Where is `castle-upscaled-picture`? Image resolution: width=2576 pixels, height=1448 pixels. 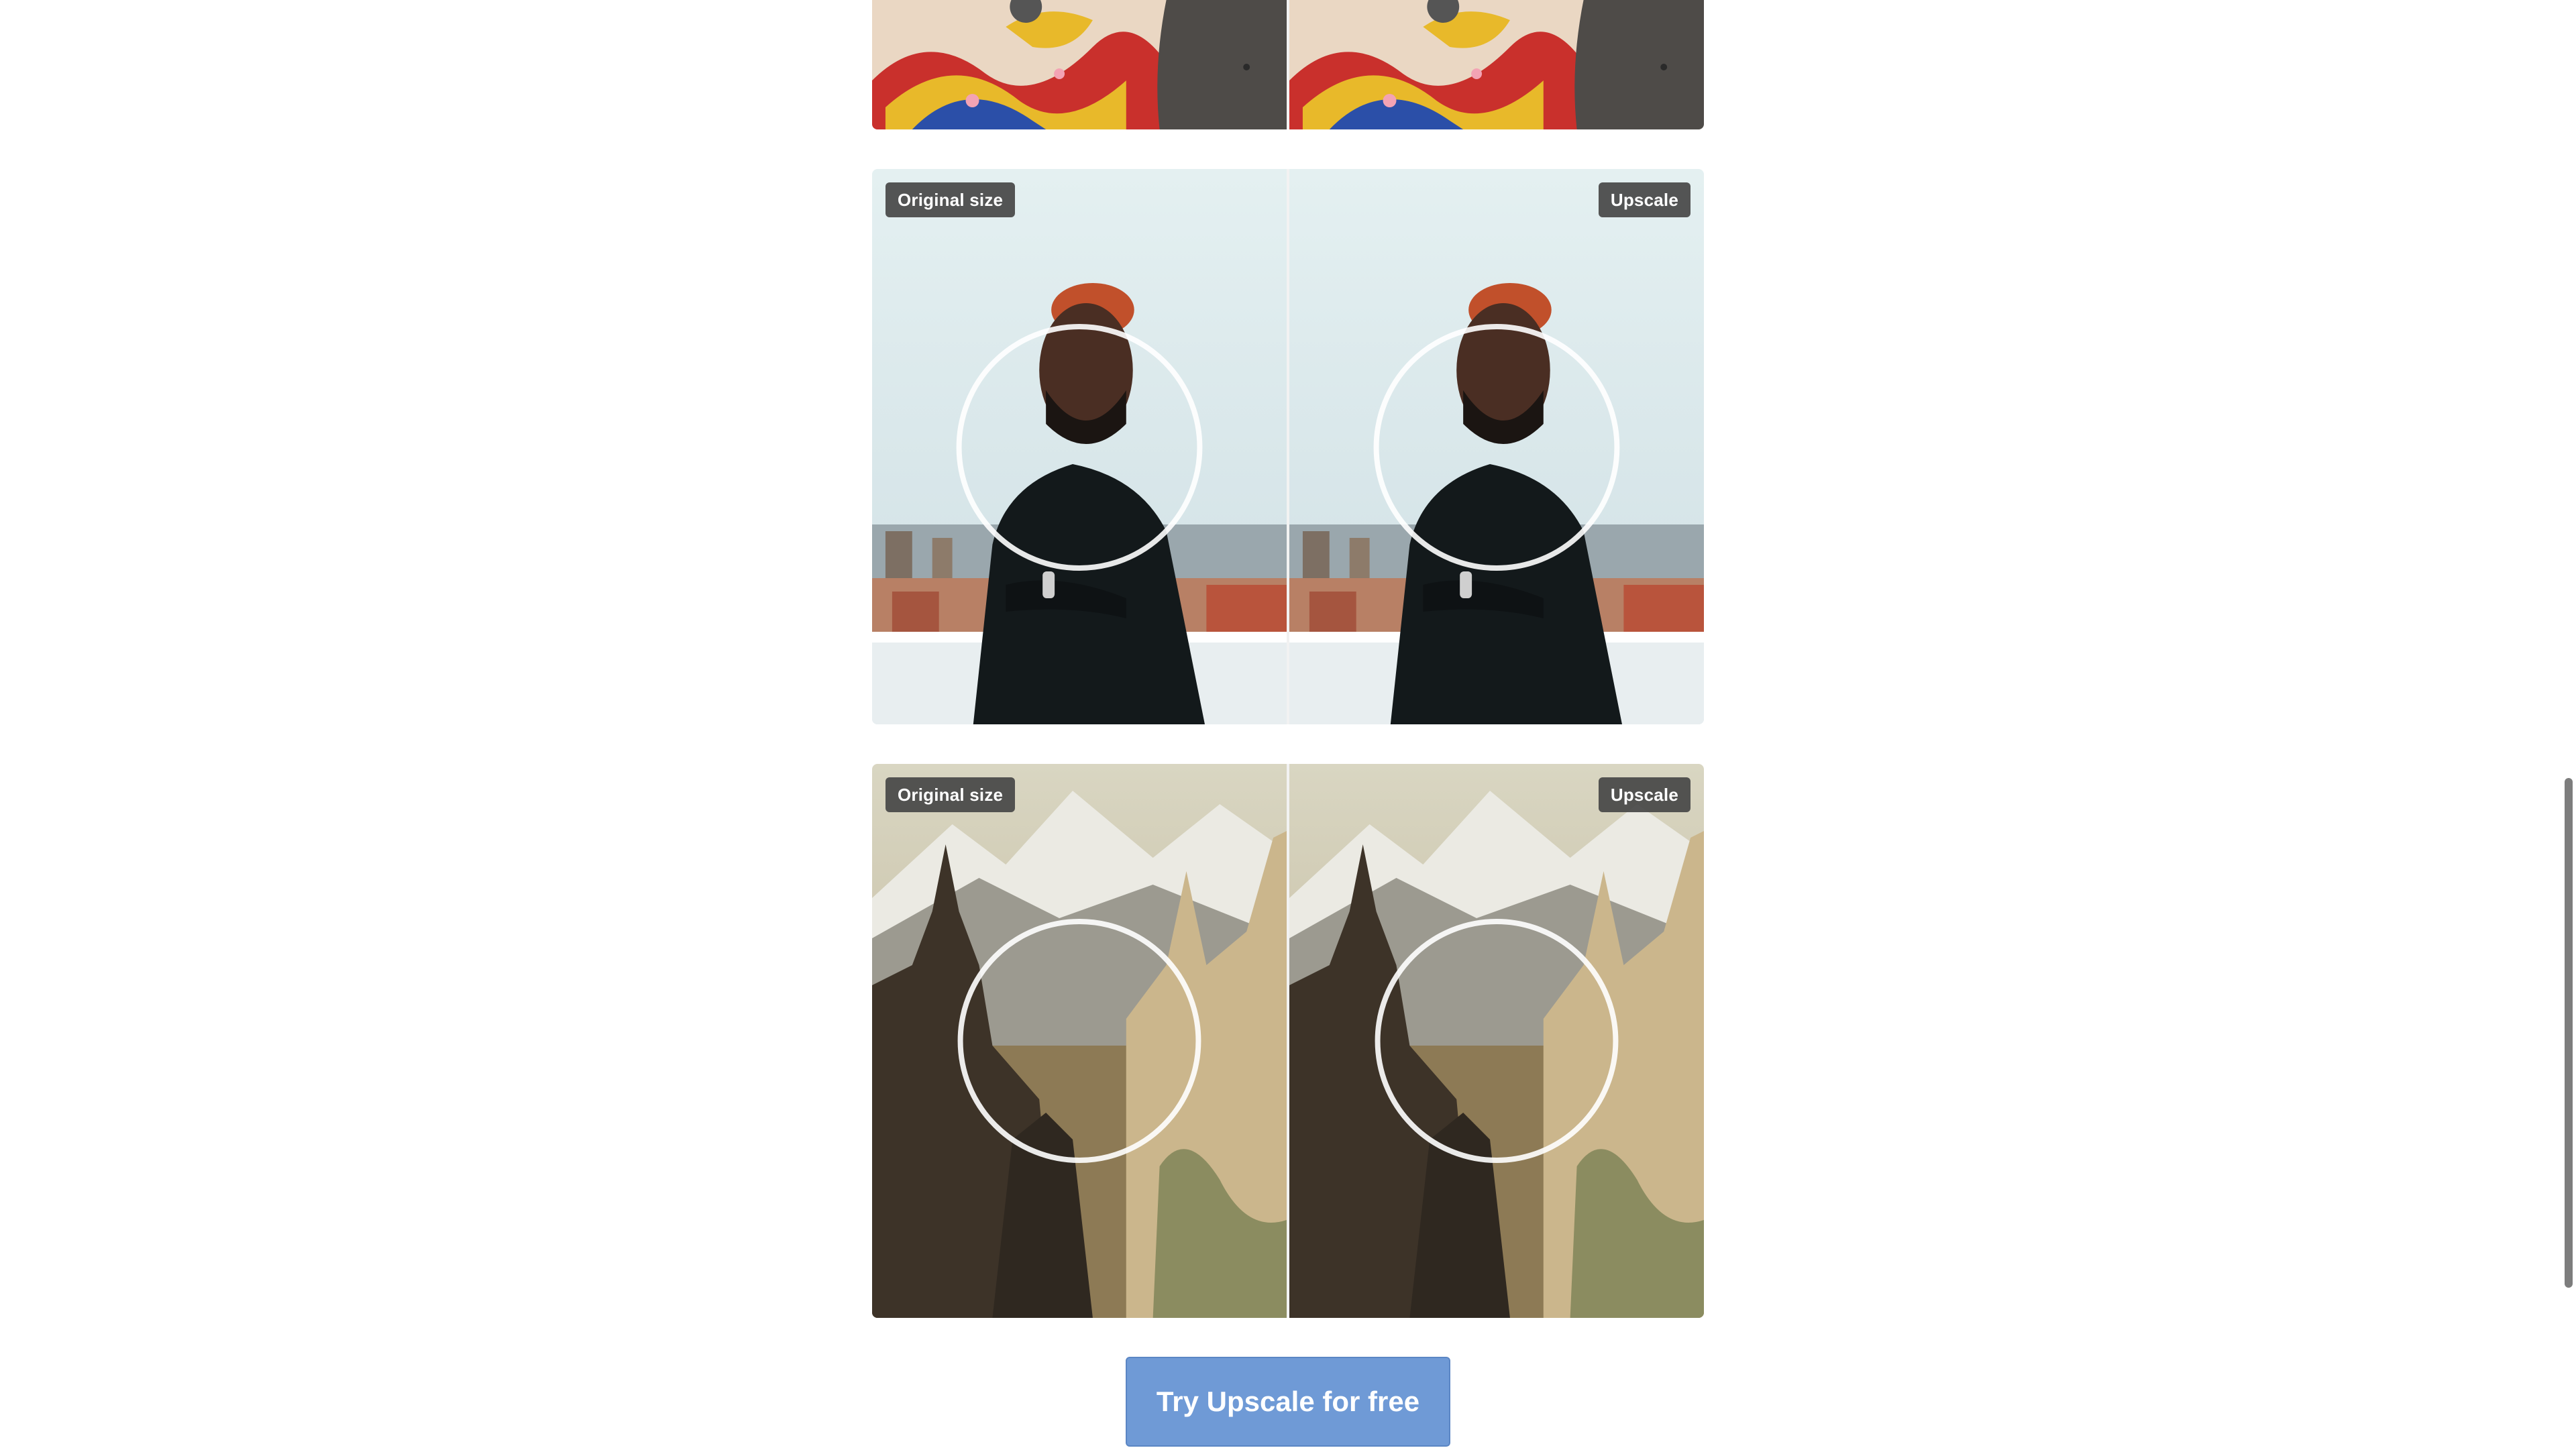
castle-upscaled-picture is located at coordinates (1496, 1041).